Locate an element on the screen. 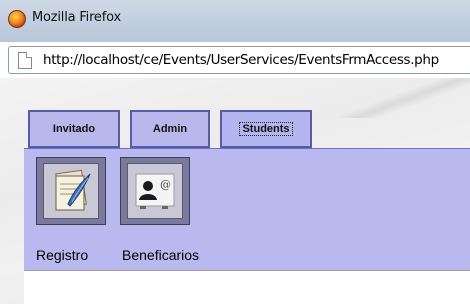  firefox-icon is located at coordinates (17, 19).